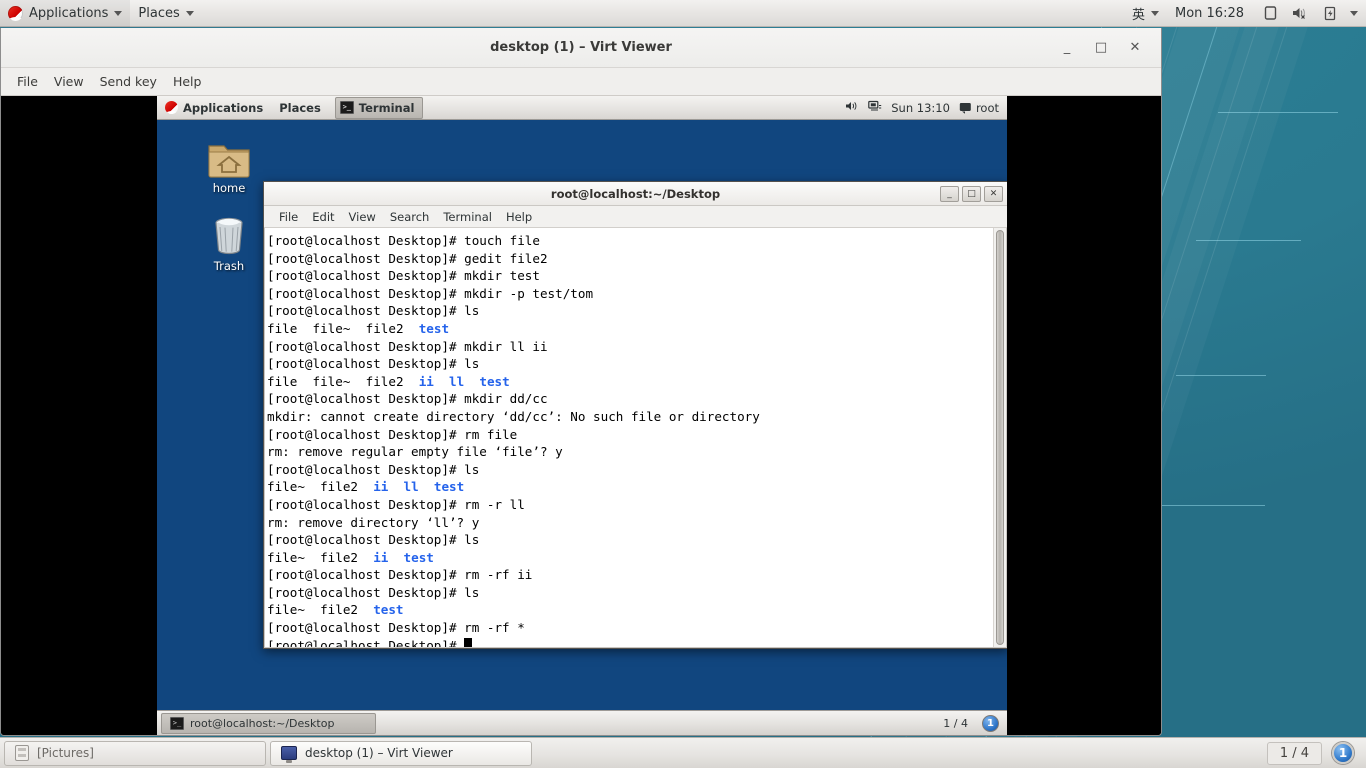  Describe the element at coordinates (468, 642) in the screenshot. I see `terminal-cursor` at that location.